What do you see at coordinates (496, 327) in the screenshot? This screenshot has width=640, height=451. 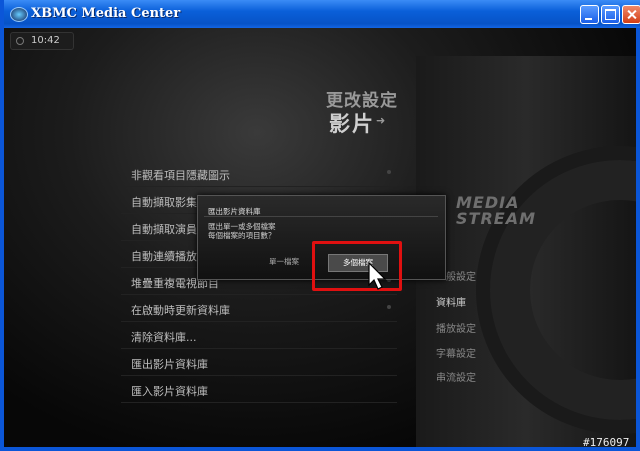 I see `side-item-playback: 播放設定` at bounding box center [496, 327].